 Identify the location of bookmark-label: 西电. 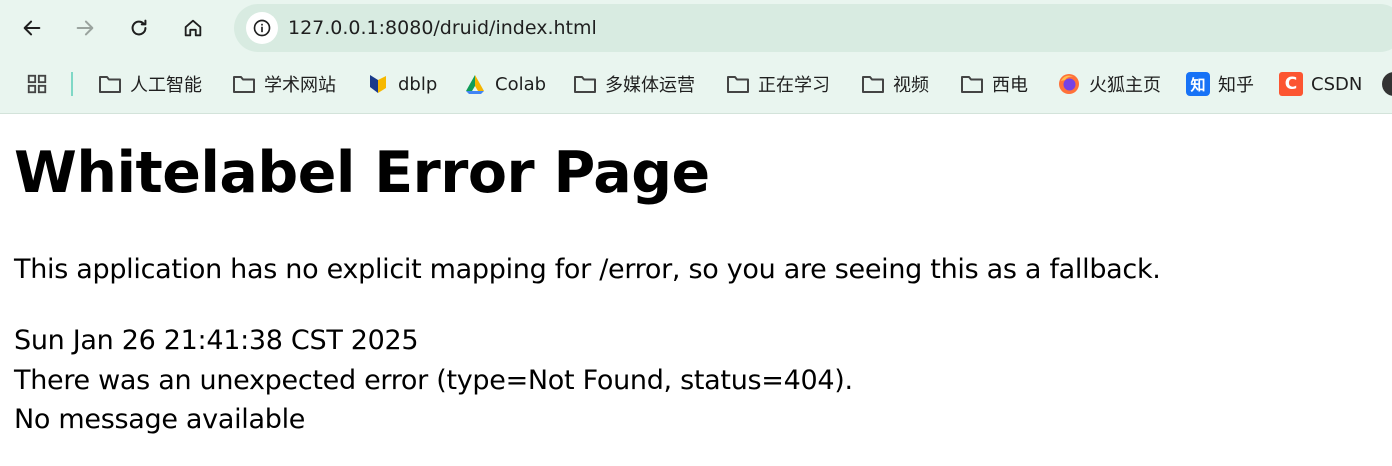
(1010, 85).